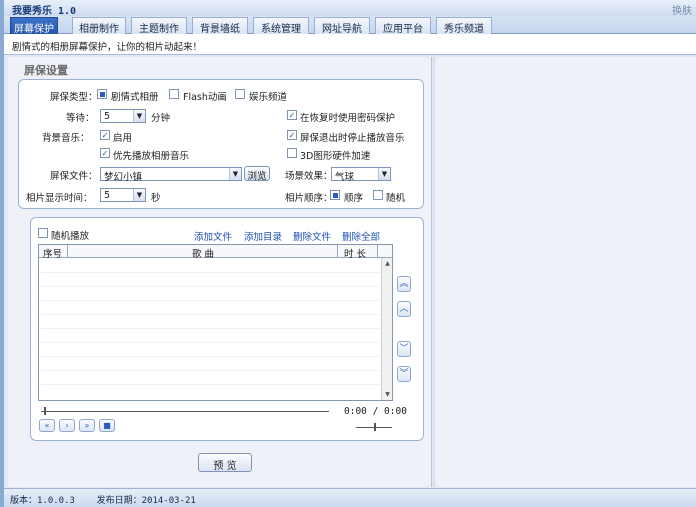 This screenshot has height=507, width=696. Describe the element at coordinates (215, 252) in the screenshot. I see `playlist-header: 序号 歌 曲 时 长` at that location.